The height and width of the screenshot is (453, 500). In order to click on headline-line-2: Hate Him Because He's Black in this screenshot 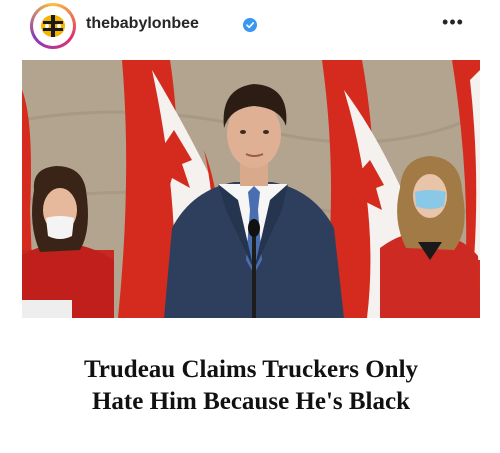, I will do `click(251, 401)`.